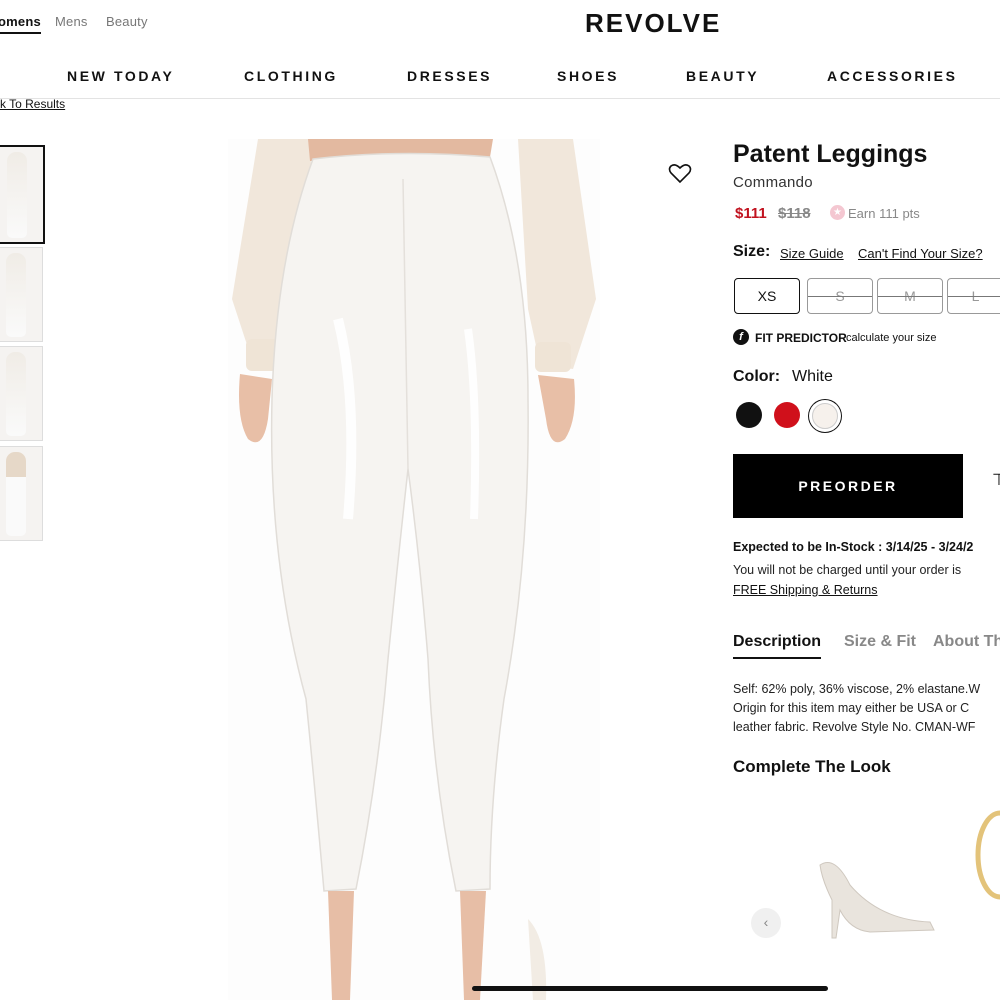 This screenshot has height=1000, width=1000. I want to click on swatch-black, so click(749, 415).